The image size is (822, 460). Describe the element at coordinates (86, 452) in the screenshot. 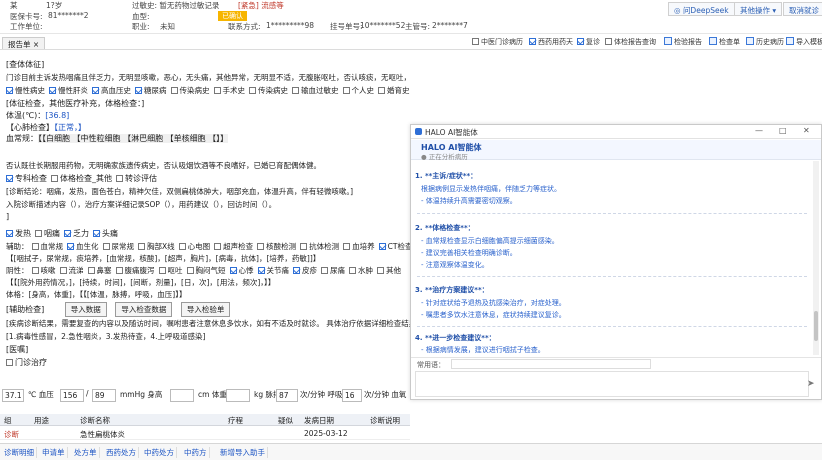

I see `bottom-btn-2: 处方单` at that location.